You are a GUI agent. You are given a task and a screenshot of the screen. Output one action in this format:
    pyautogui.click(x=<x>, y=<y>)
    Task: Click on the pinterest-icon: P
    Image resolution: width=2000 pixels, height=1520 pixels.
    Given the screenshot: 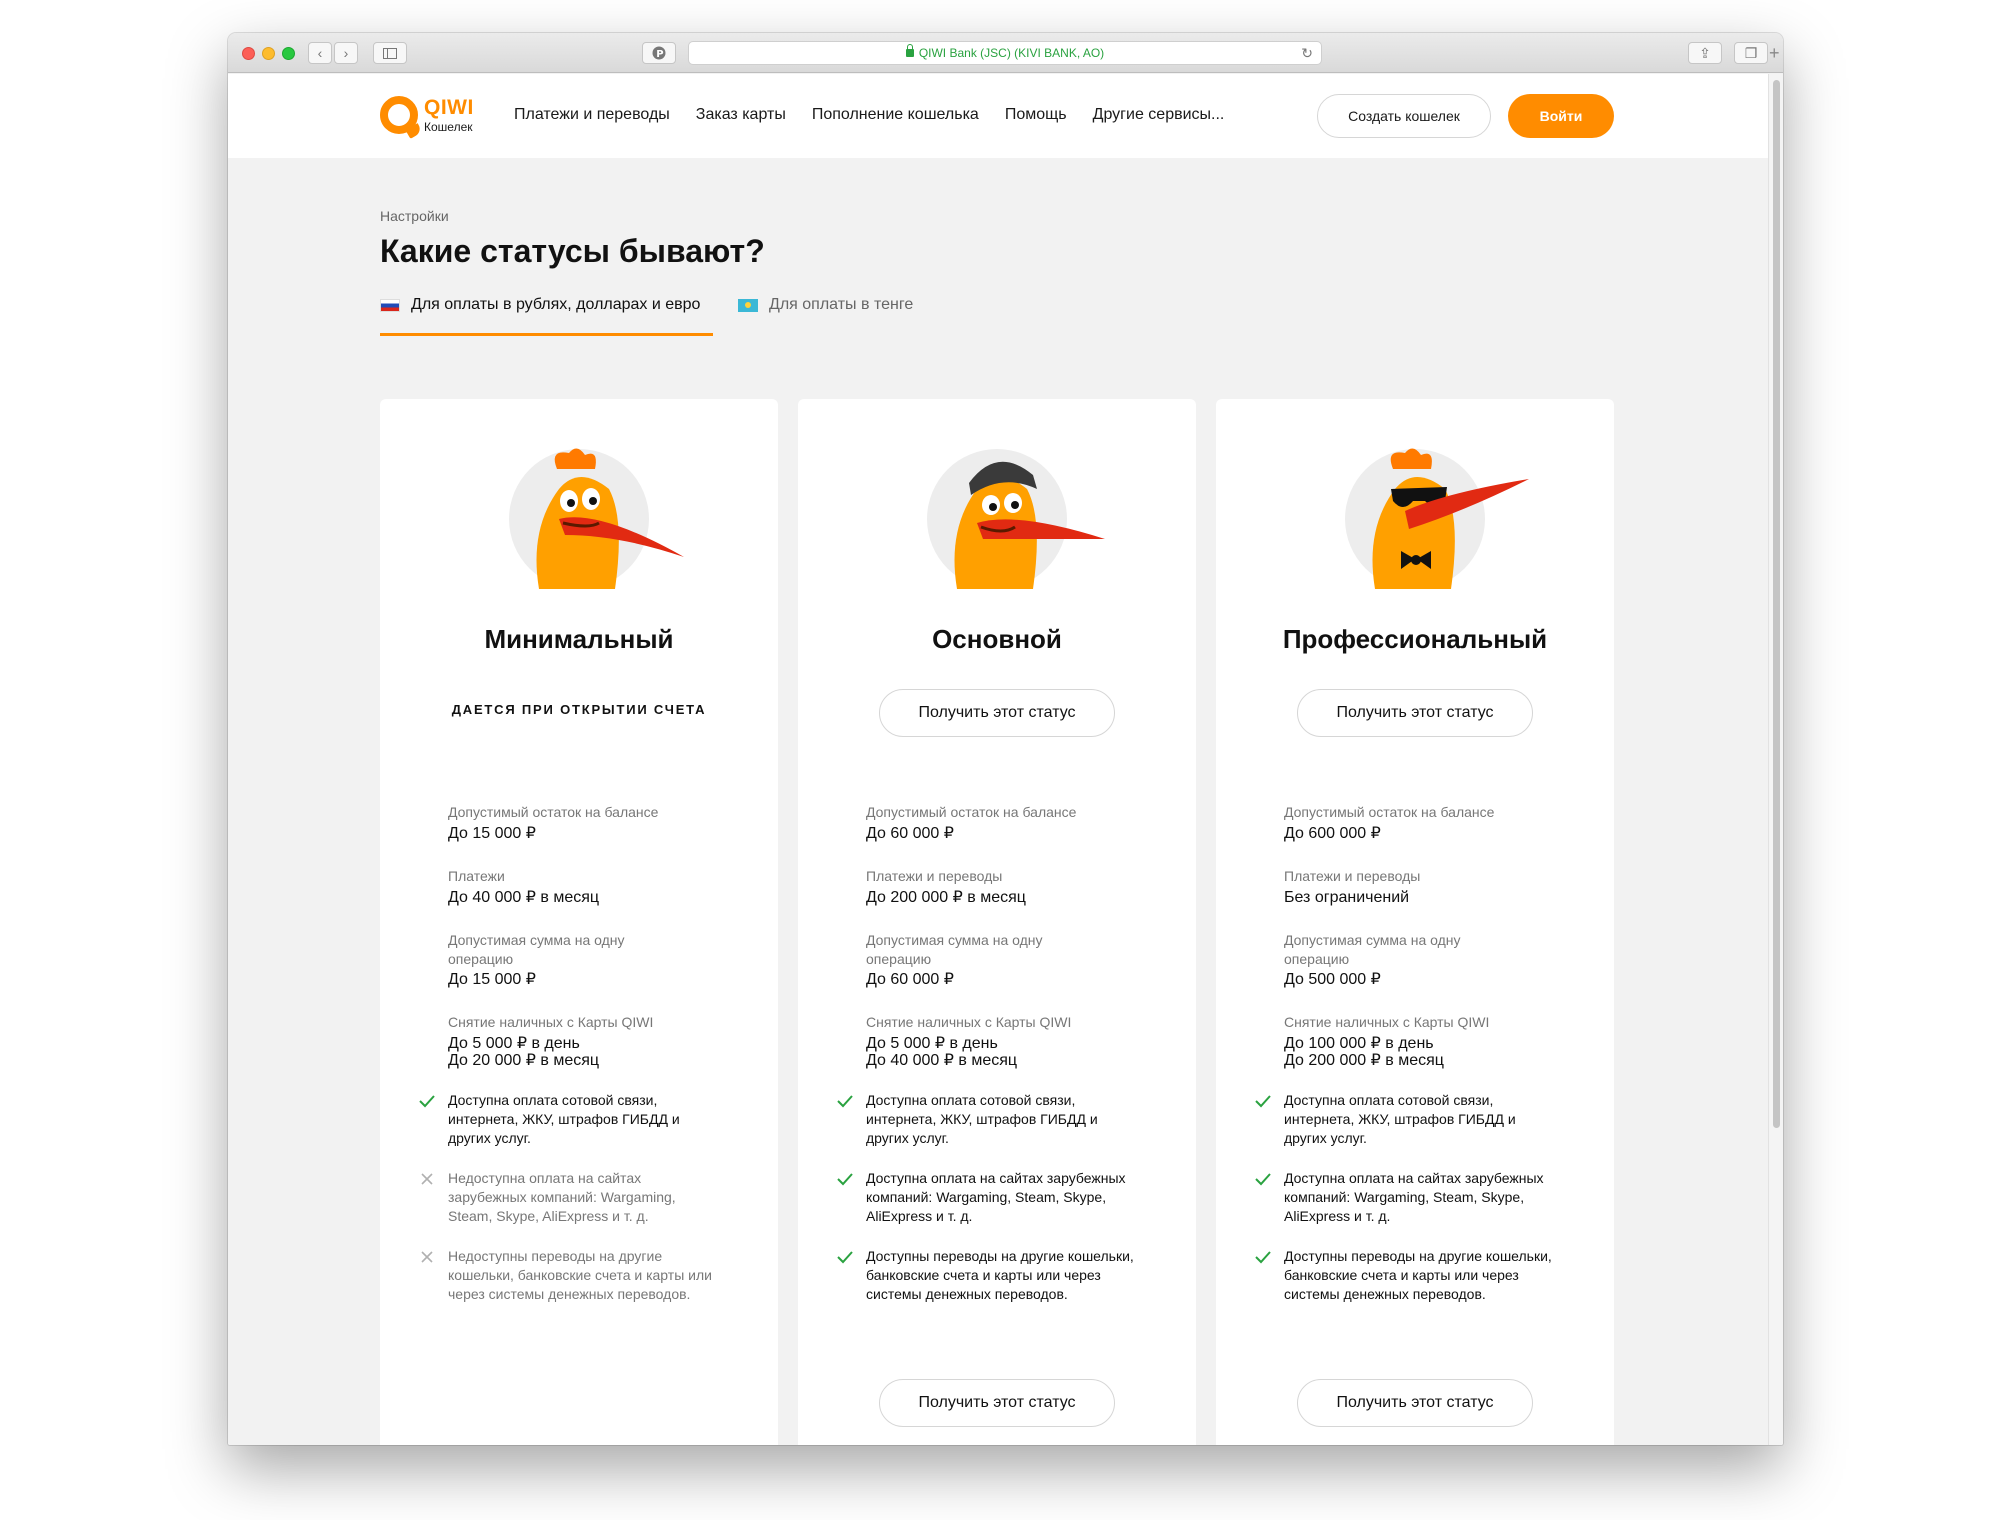 What is the action you would take?
    pyautogui.click(x=659, y=53)
    